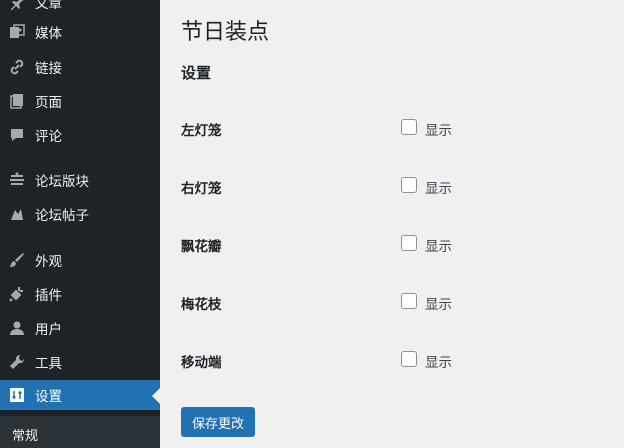 The image size is (624, 448). What do you see at coordinates (17, 67) in the screenshot?
I see `link-icon` at bounding box center [17, 67].